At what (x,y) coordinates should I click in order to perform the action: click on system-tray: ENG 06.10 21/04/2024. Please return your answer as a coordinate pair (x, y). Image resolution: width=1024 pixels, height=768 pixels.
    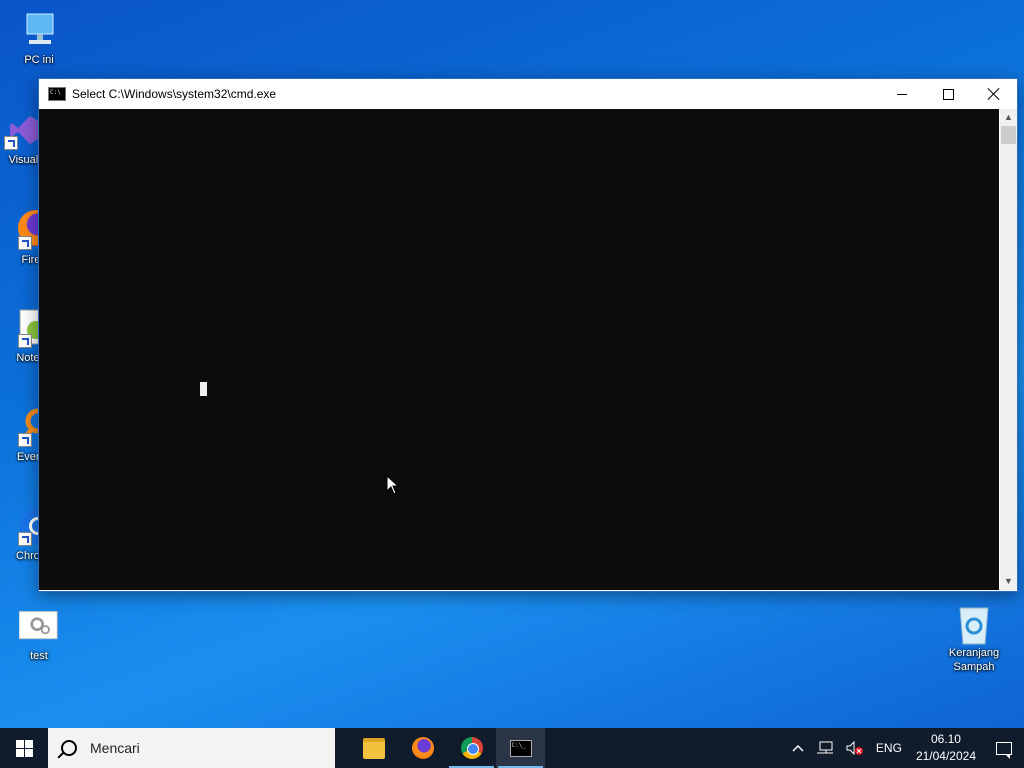
    Looking at the image, I should click on (905, 748).